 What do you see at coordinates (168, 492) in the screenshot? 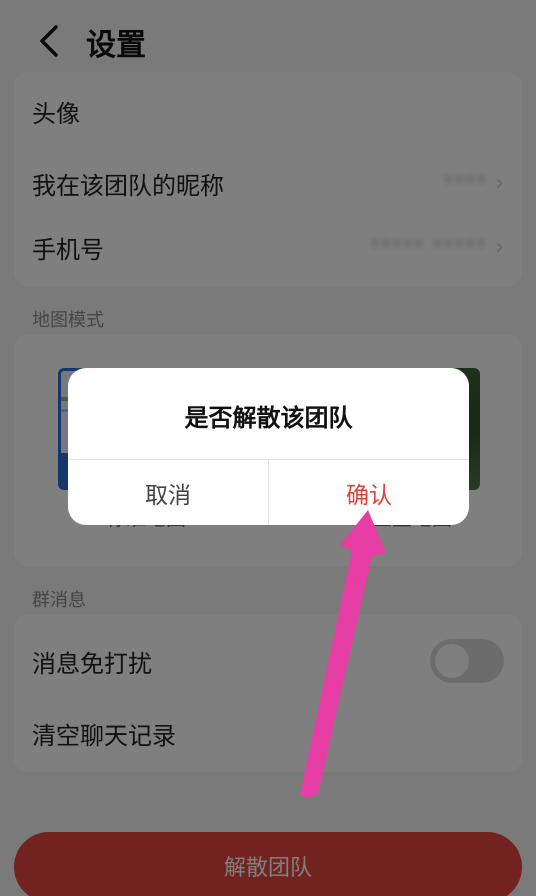
I see `cancel-button: 取消` at bounding box center [168, 492].